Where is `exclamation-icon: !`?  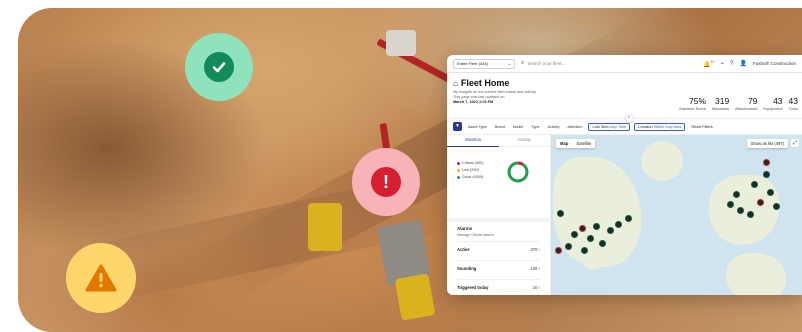 exclamation-icon: ! is located at coordinates (386, 182).